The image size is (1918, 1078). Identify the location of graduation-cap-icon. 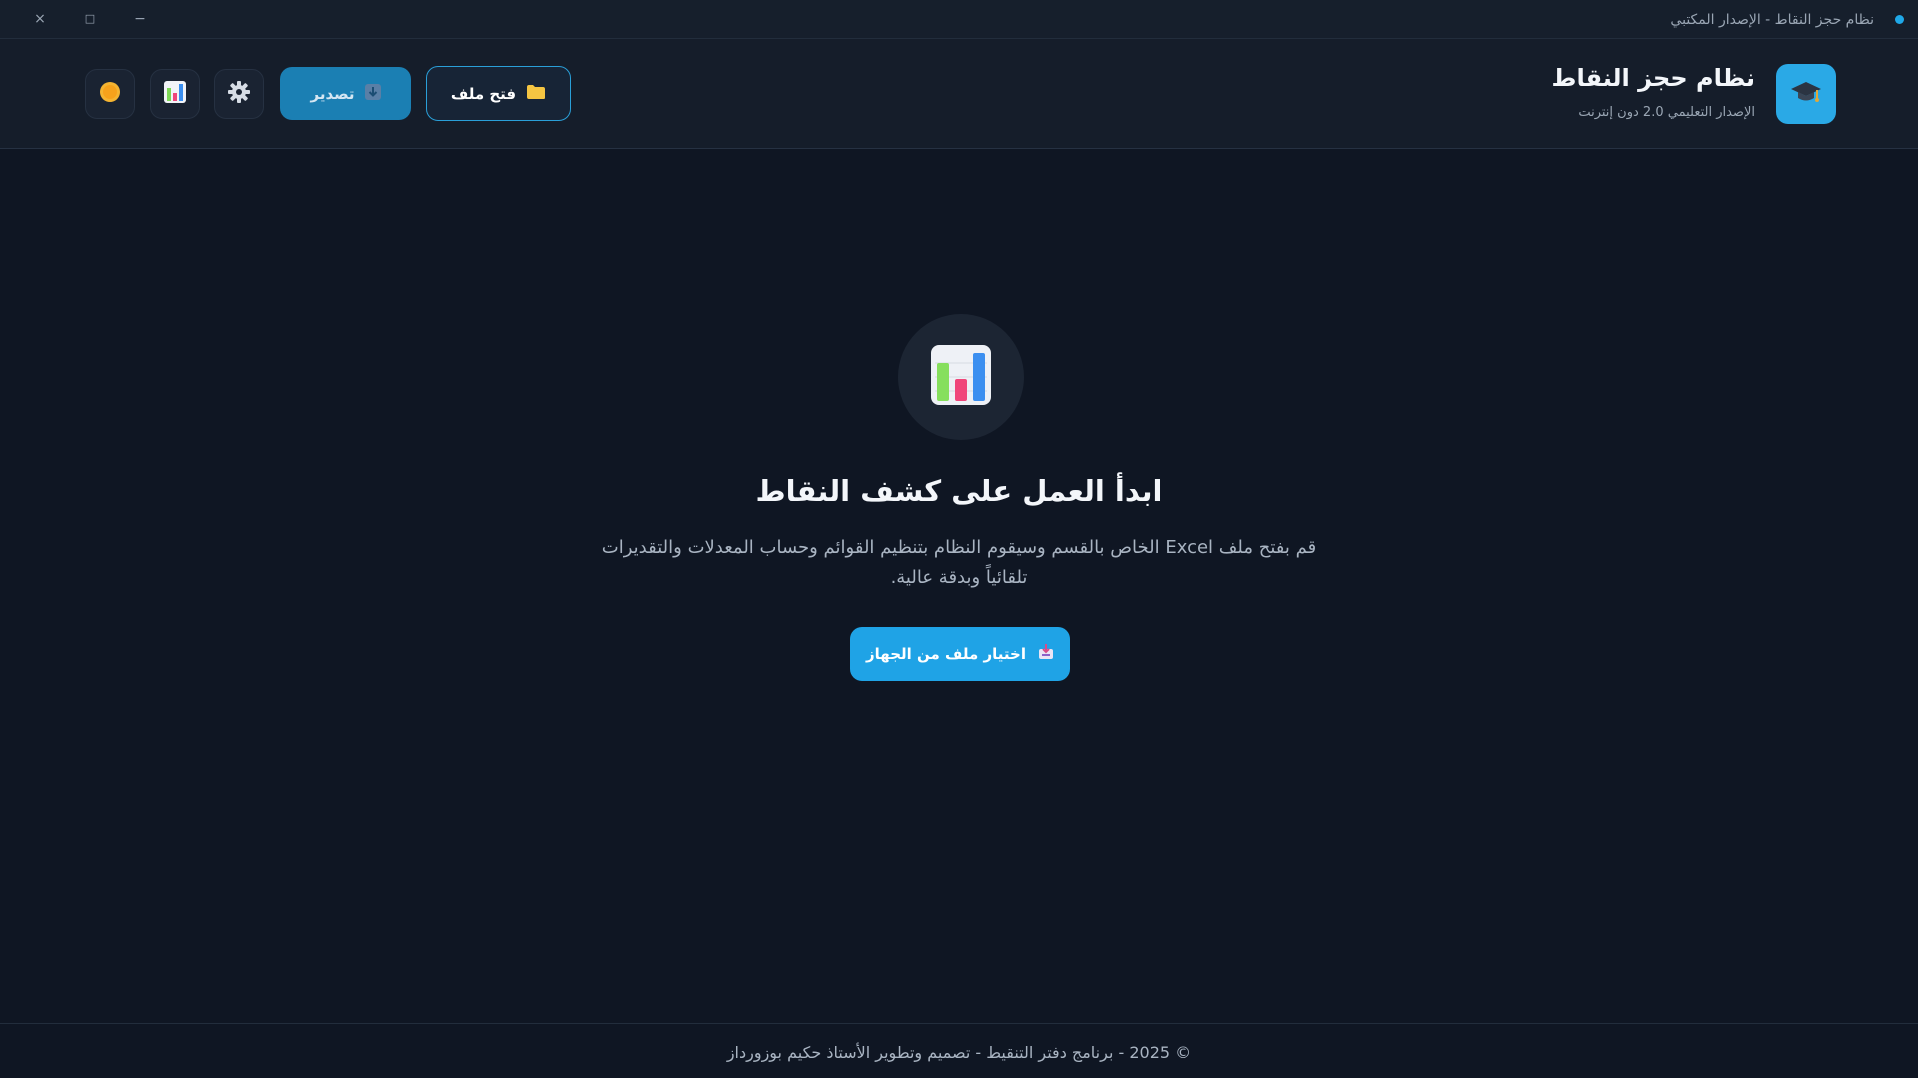
(1806, 94).